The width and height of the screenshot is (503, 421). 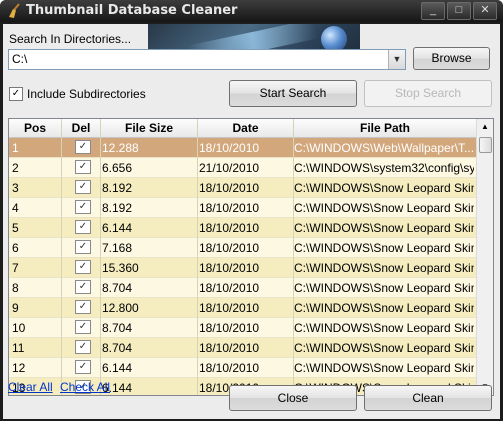 I want to click on close-button: Close, so click(x=293, y=398).